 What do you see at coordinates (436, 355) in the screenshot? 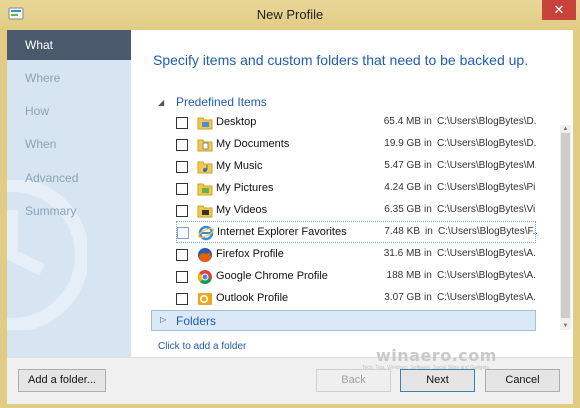
I see `watermark-text: winaero.com` at bounding box center [436, 355].